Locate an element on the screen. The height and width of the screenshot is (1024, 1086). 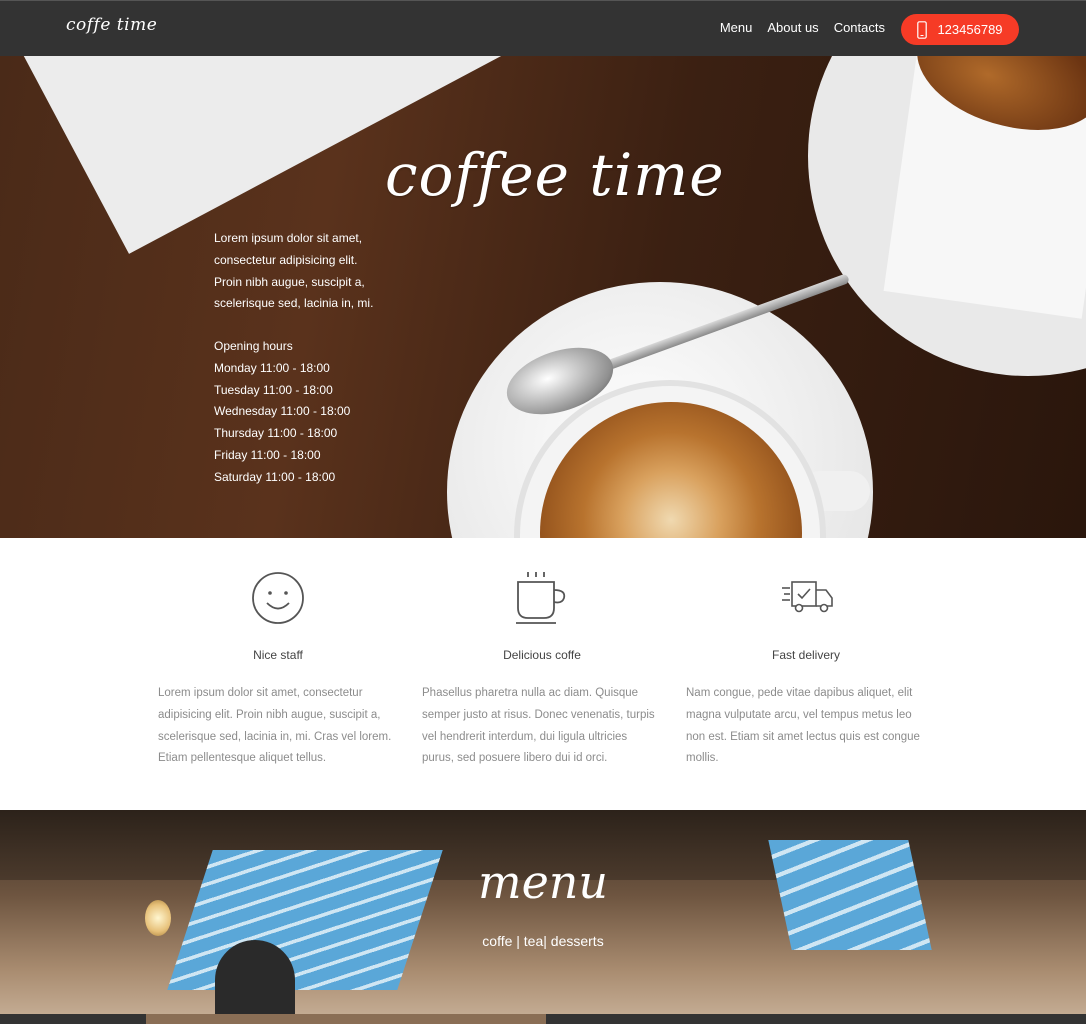
hours-row: Wednesday 11:00 - 18:00 is located at coordinates (282, 411).